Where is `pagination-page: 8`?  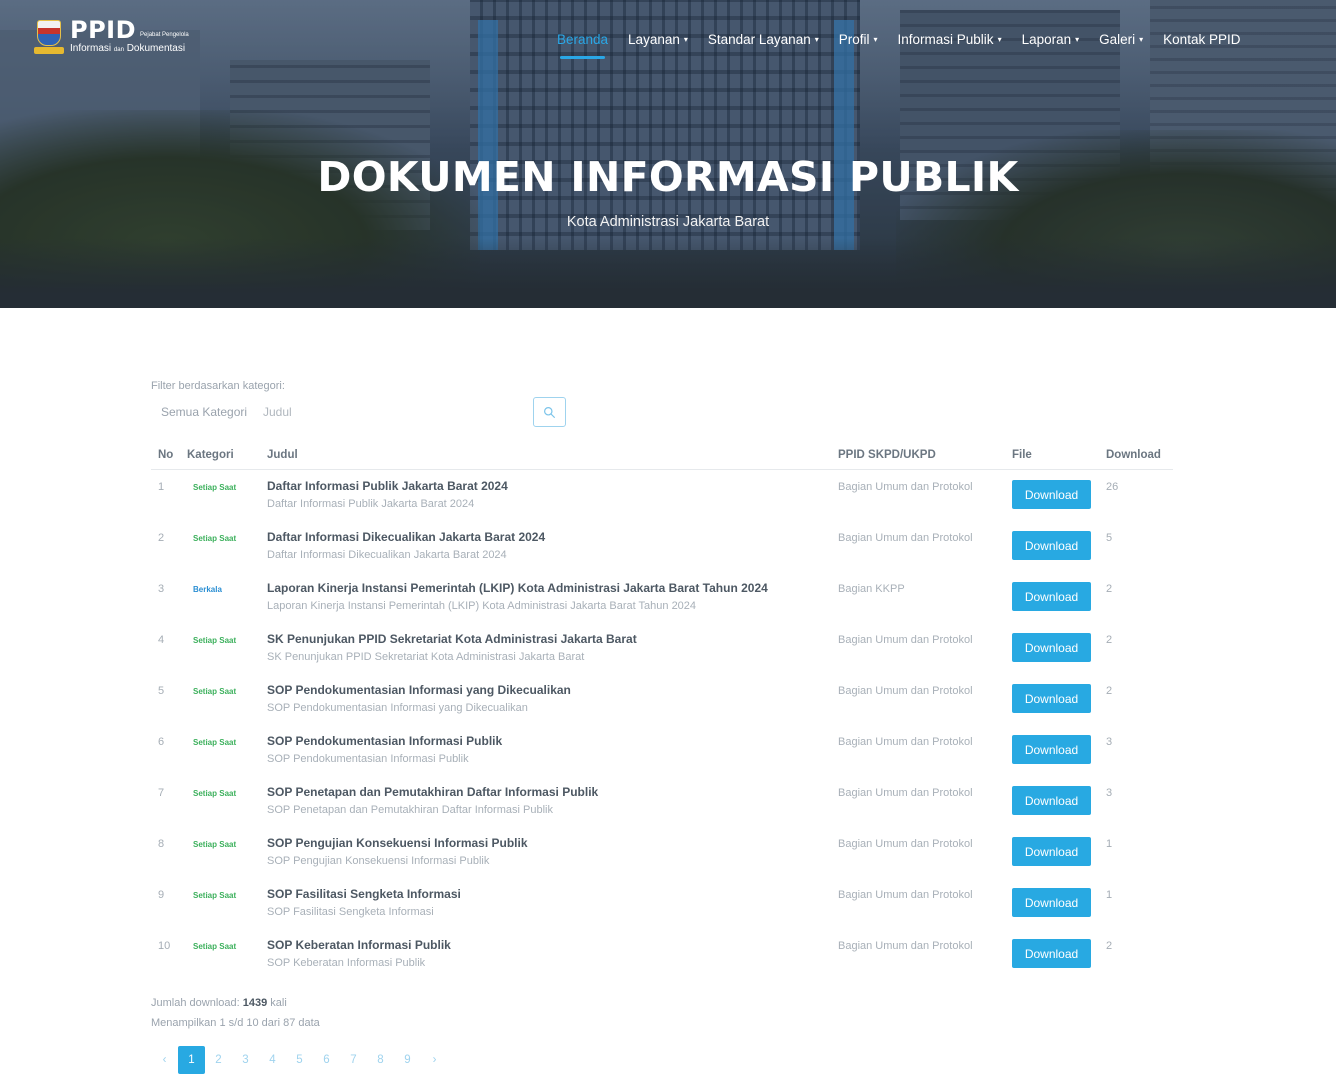 pagination-page: 8 is located at coordinates (380, 1060).